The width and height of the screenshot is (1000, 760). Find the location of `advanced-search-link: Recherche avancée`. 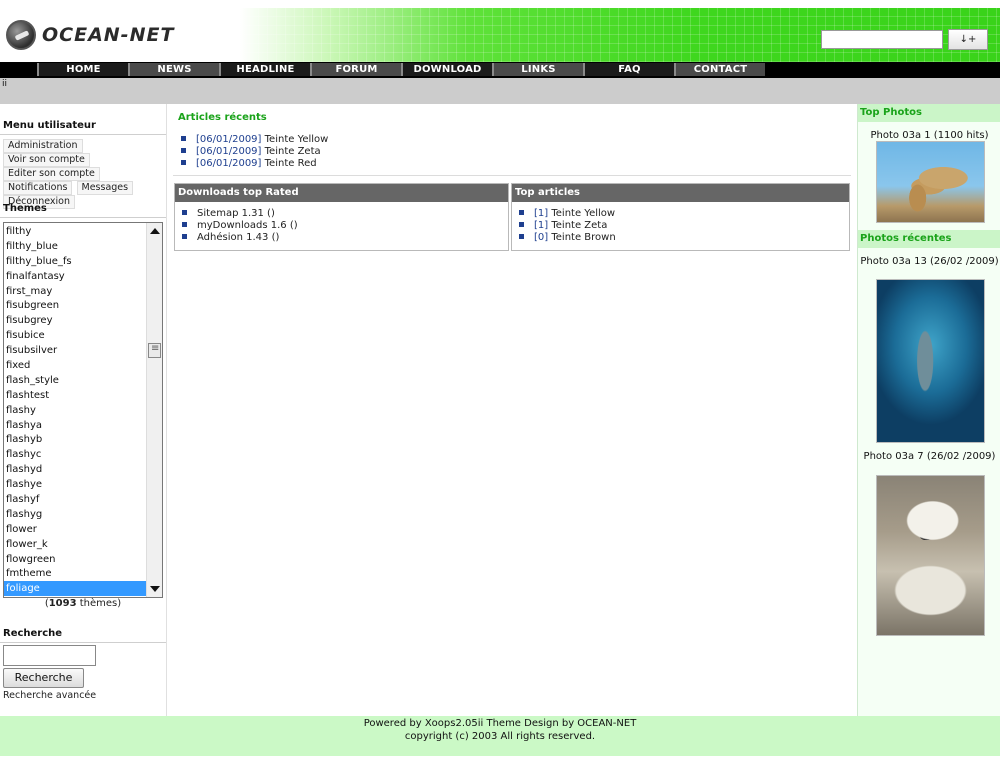

advanced-search-link: Recherche avancée is located at coordinates (49, 695).